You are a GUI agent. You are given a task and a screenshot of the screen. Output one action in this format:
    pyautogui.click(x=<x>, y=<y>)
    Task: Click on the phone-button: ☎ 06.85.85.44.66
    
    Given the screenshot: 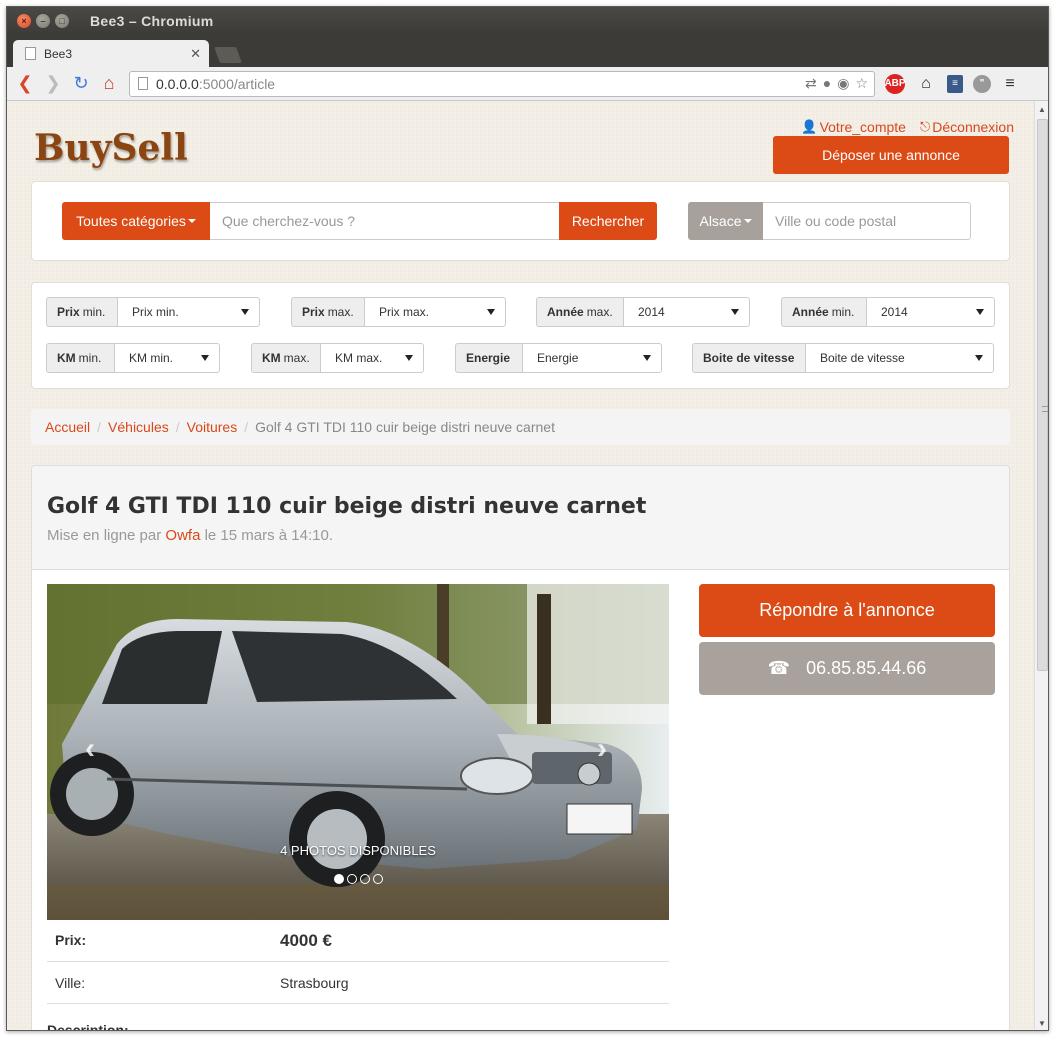 What is the action you would take?
    pyautogui.click(x=847, y=668)
    